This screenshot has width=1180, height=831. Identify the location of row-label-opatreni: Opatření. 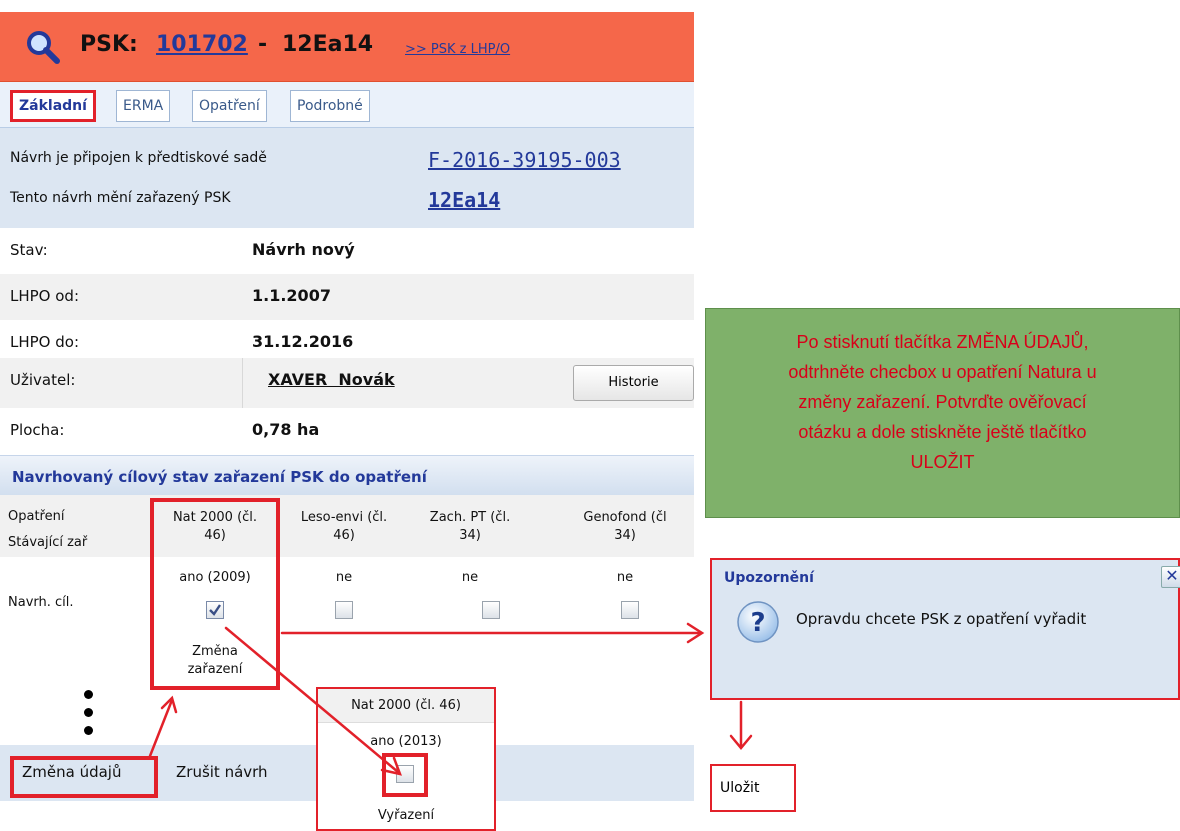
(36, 516).